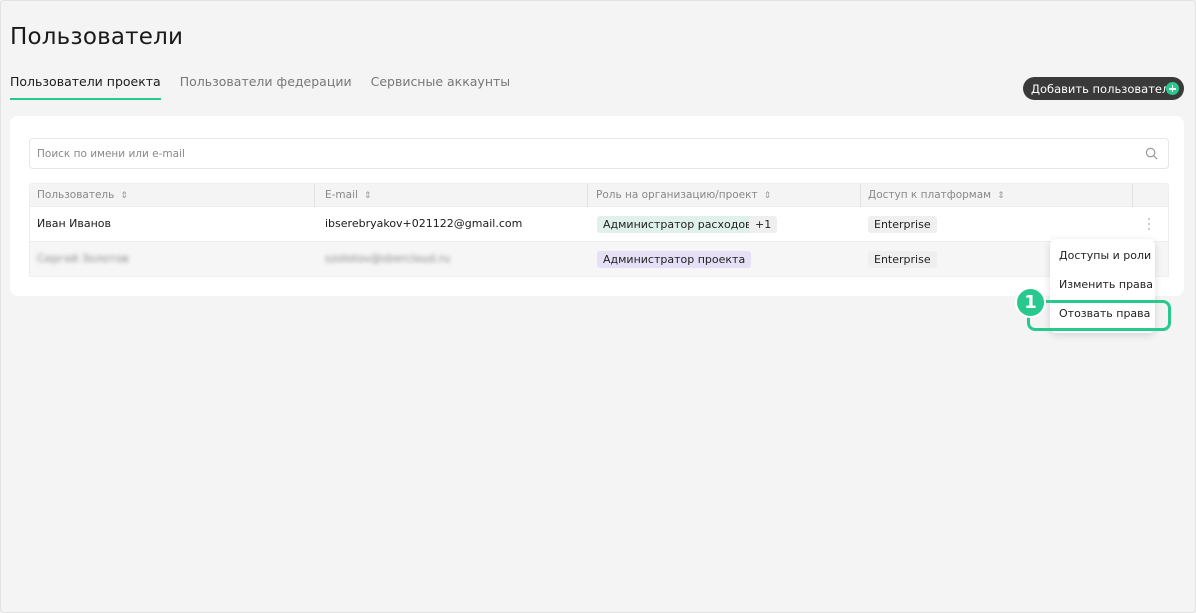 The width and height of the screenshot is (1196, 613). What do you see at coordinates (580, 153) in the screenshot?
I see `search-input` at bounding box center [580, 153].